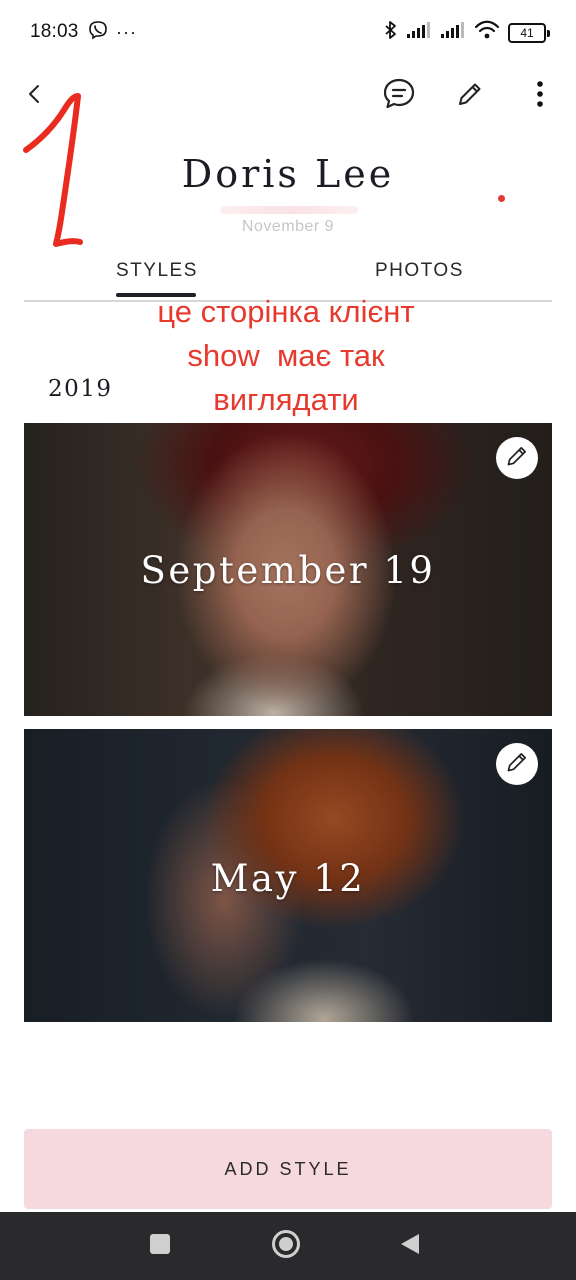  Describe the element at coordinates (288, 32) in the screenshot. I see `status-bar: 18:03 ··· 41` at that location.